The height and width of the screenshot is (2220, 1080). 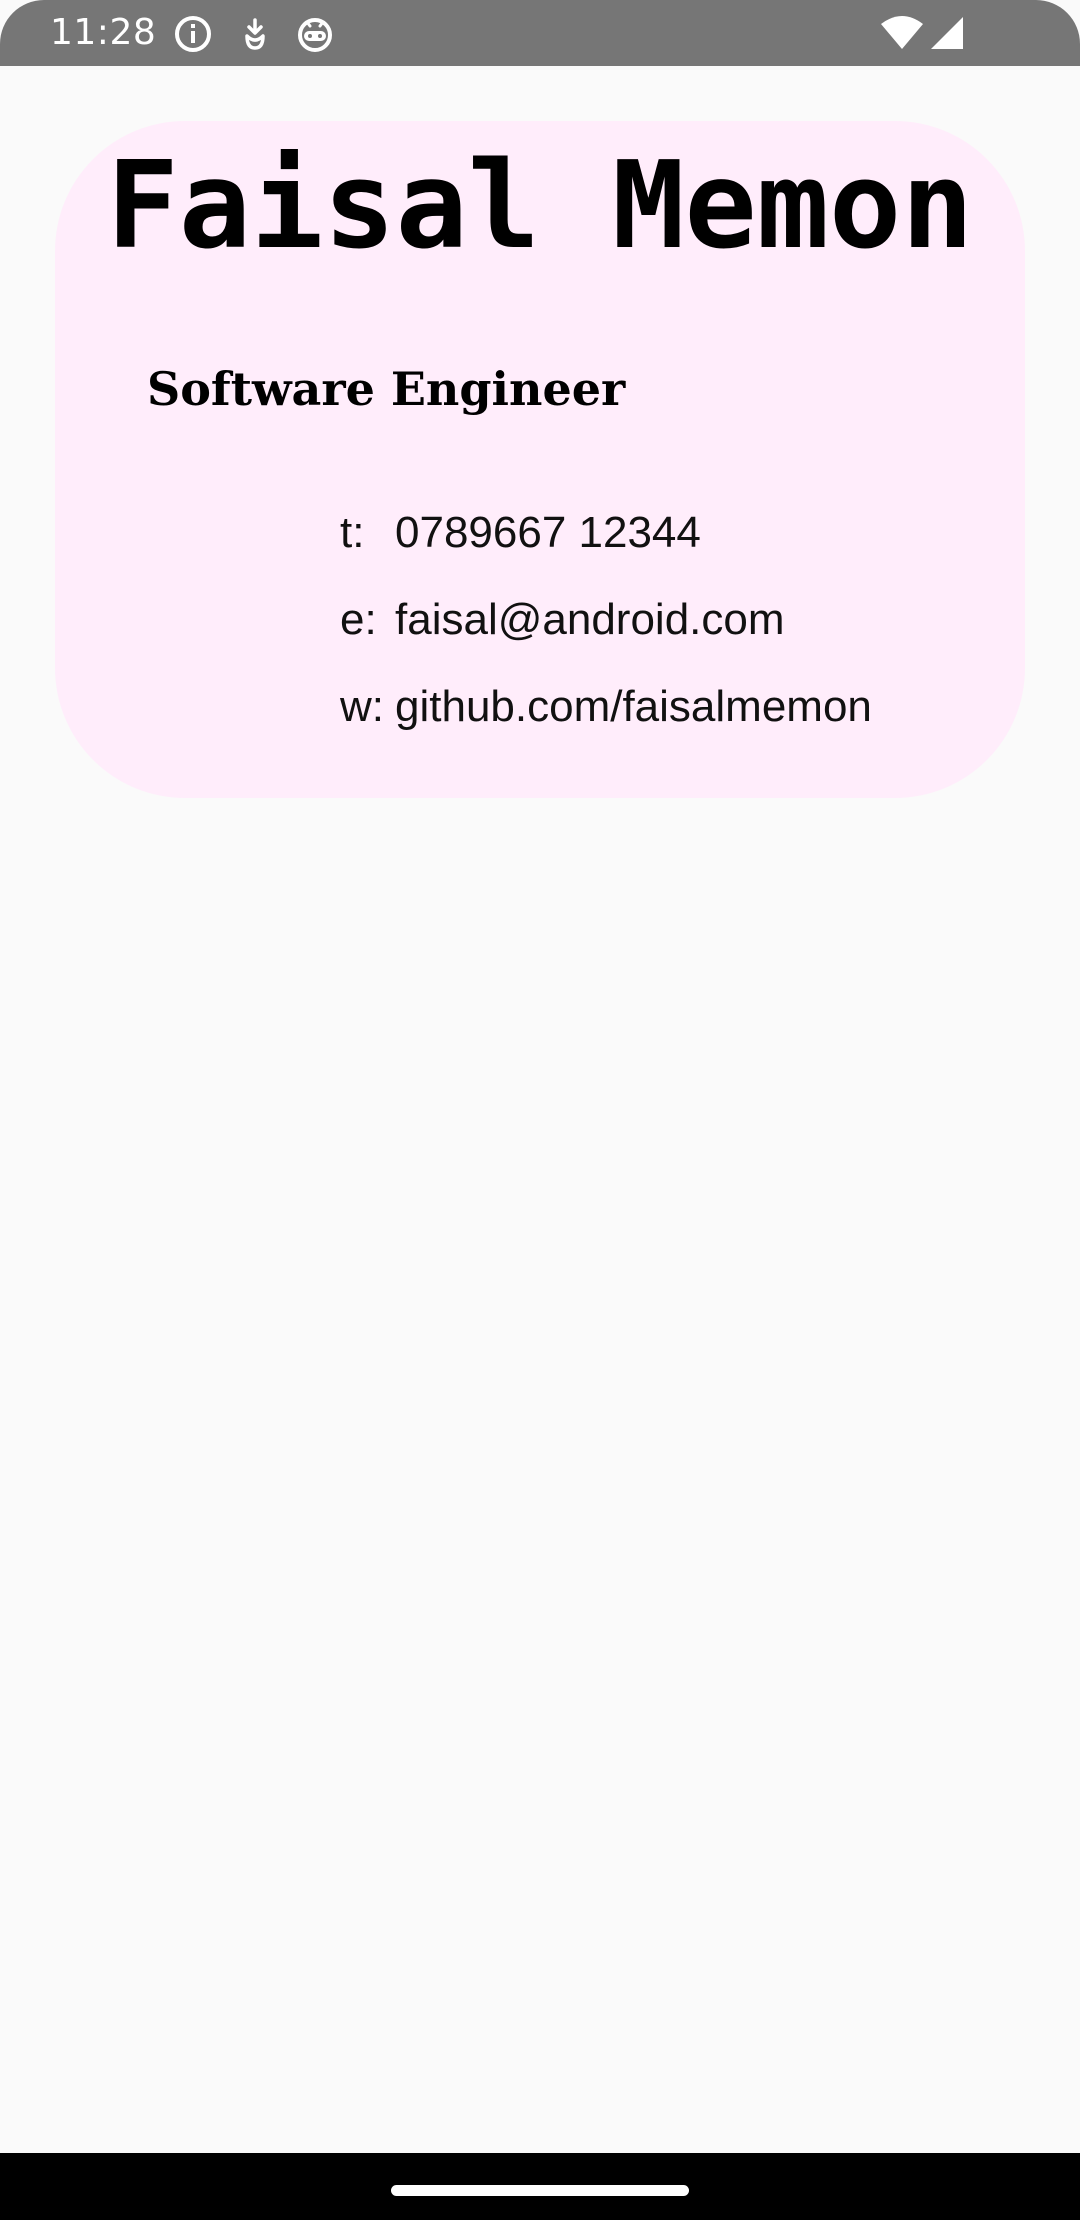 What do you see at coordinates (193, 34) in the screenshot?
I see `info-icon` at bounding box center [193, 34].